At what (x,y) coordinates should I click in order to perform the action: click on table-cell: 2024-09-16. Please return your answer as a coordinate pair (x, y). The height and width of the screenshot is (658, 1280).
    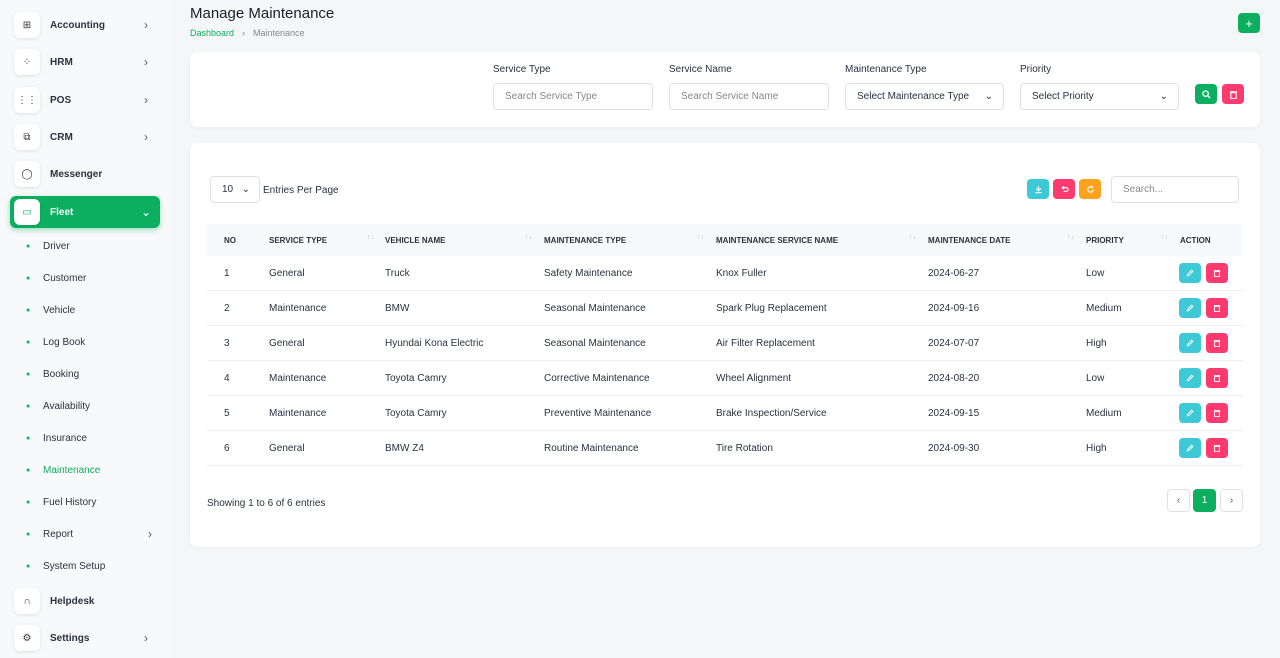
    Looking at the image, I should click on (954, 308).